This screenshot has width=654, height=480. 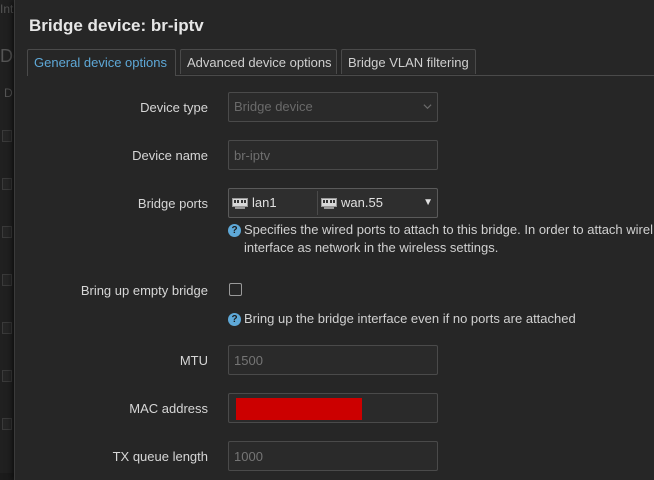 What do you see at coordinates (7, 9) in the screenshot?
I see `background-text: Int` at bounding box center [7, 9].